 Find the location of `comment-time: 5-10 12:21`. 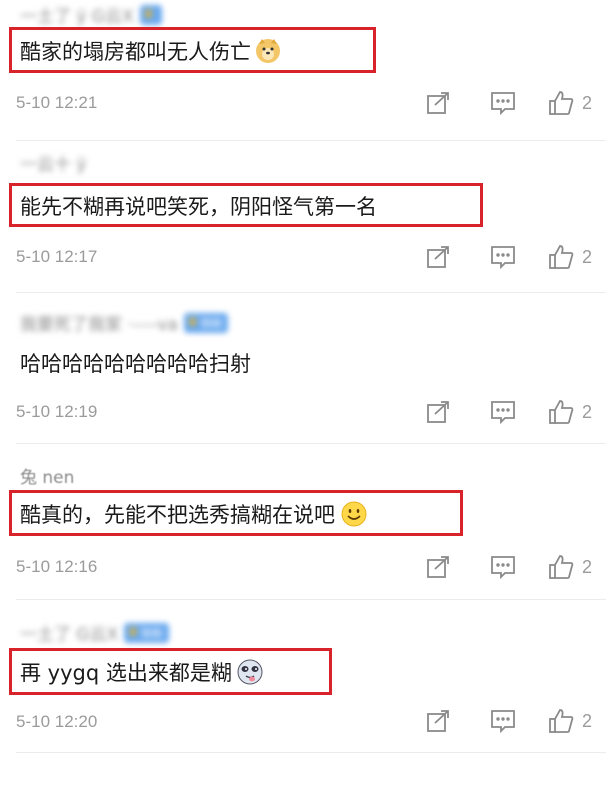

comment-time: 5-10 12:21 is located at coordinates (57, 102).